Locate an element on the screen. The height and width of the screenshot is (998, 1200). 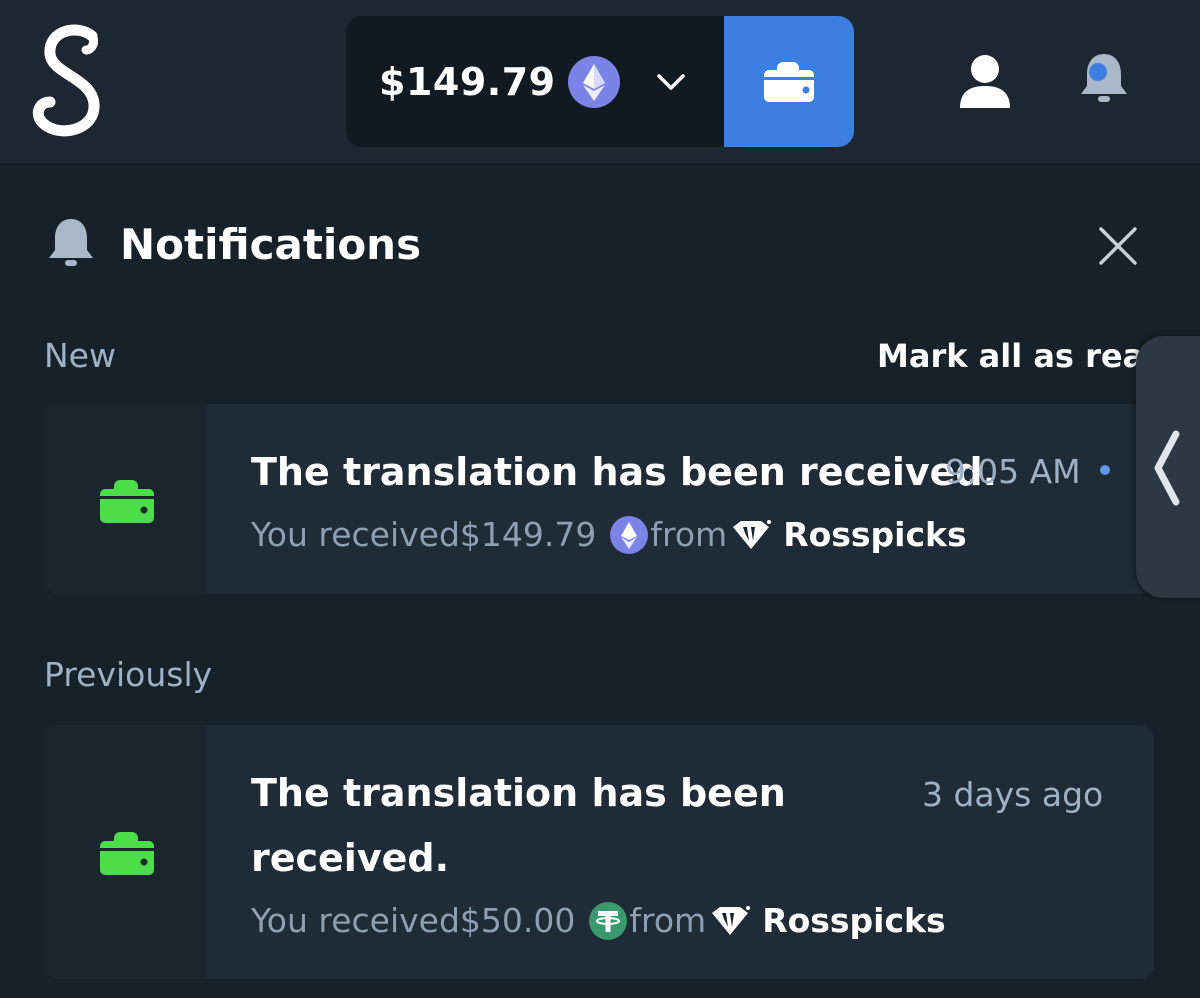
script-s-logo-icon is located at coordinates (70, 81).